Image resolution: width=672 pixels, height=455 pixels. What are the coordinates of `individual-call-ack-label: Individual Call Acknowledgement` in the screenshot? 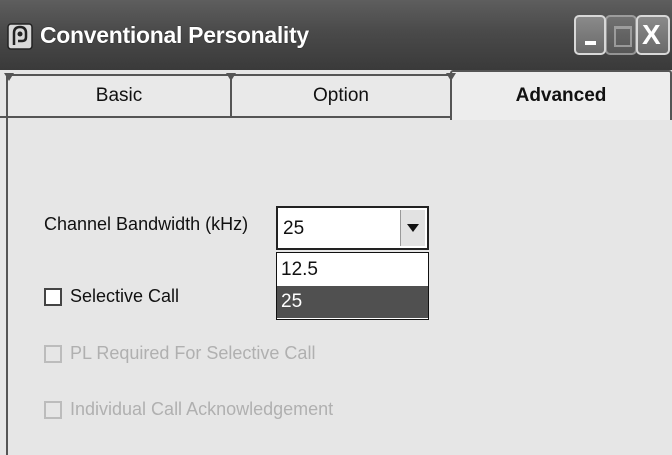 It's located at (202, 409).